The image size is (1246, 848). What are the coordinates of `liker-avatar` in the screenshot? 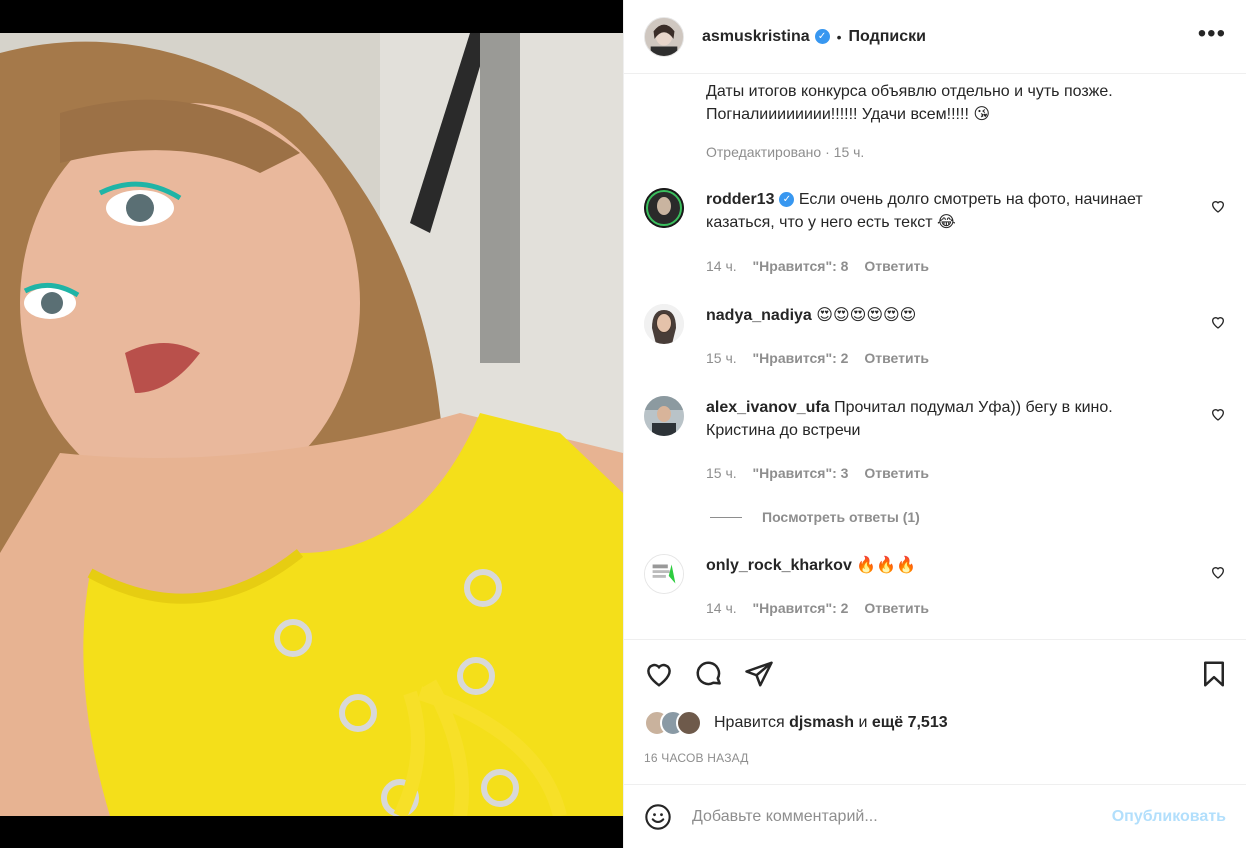 It's located at (689, 723).